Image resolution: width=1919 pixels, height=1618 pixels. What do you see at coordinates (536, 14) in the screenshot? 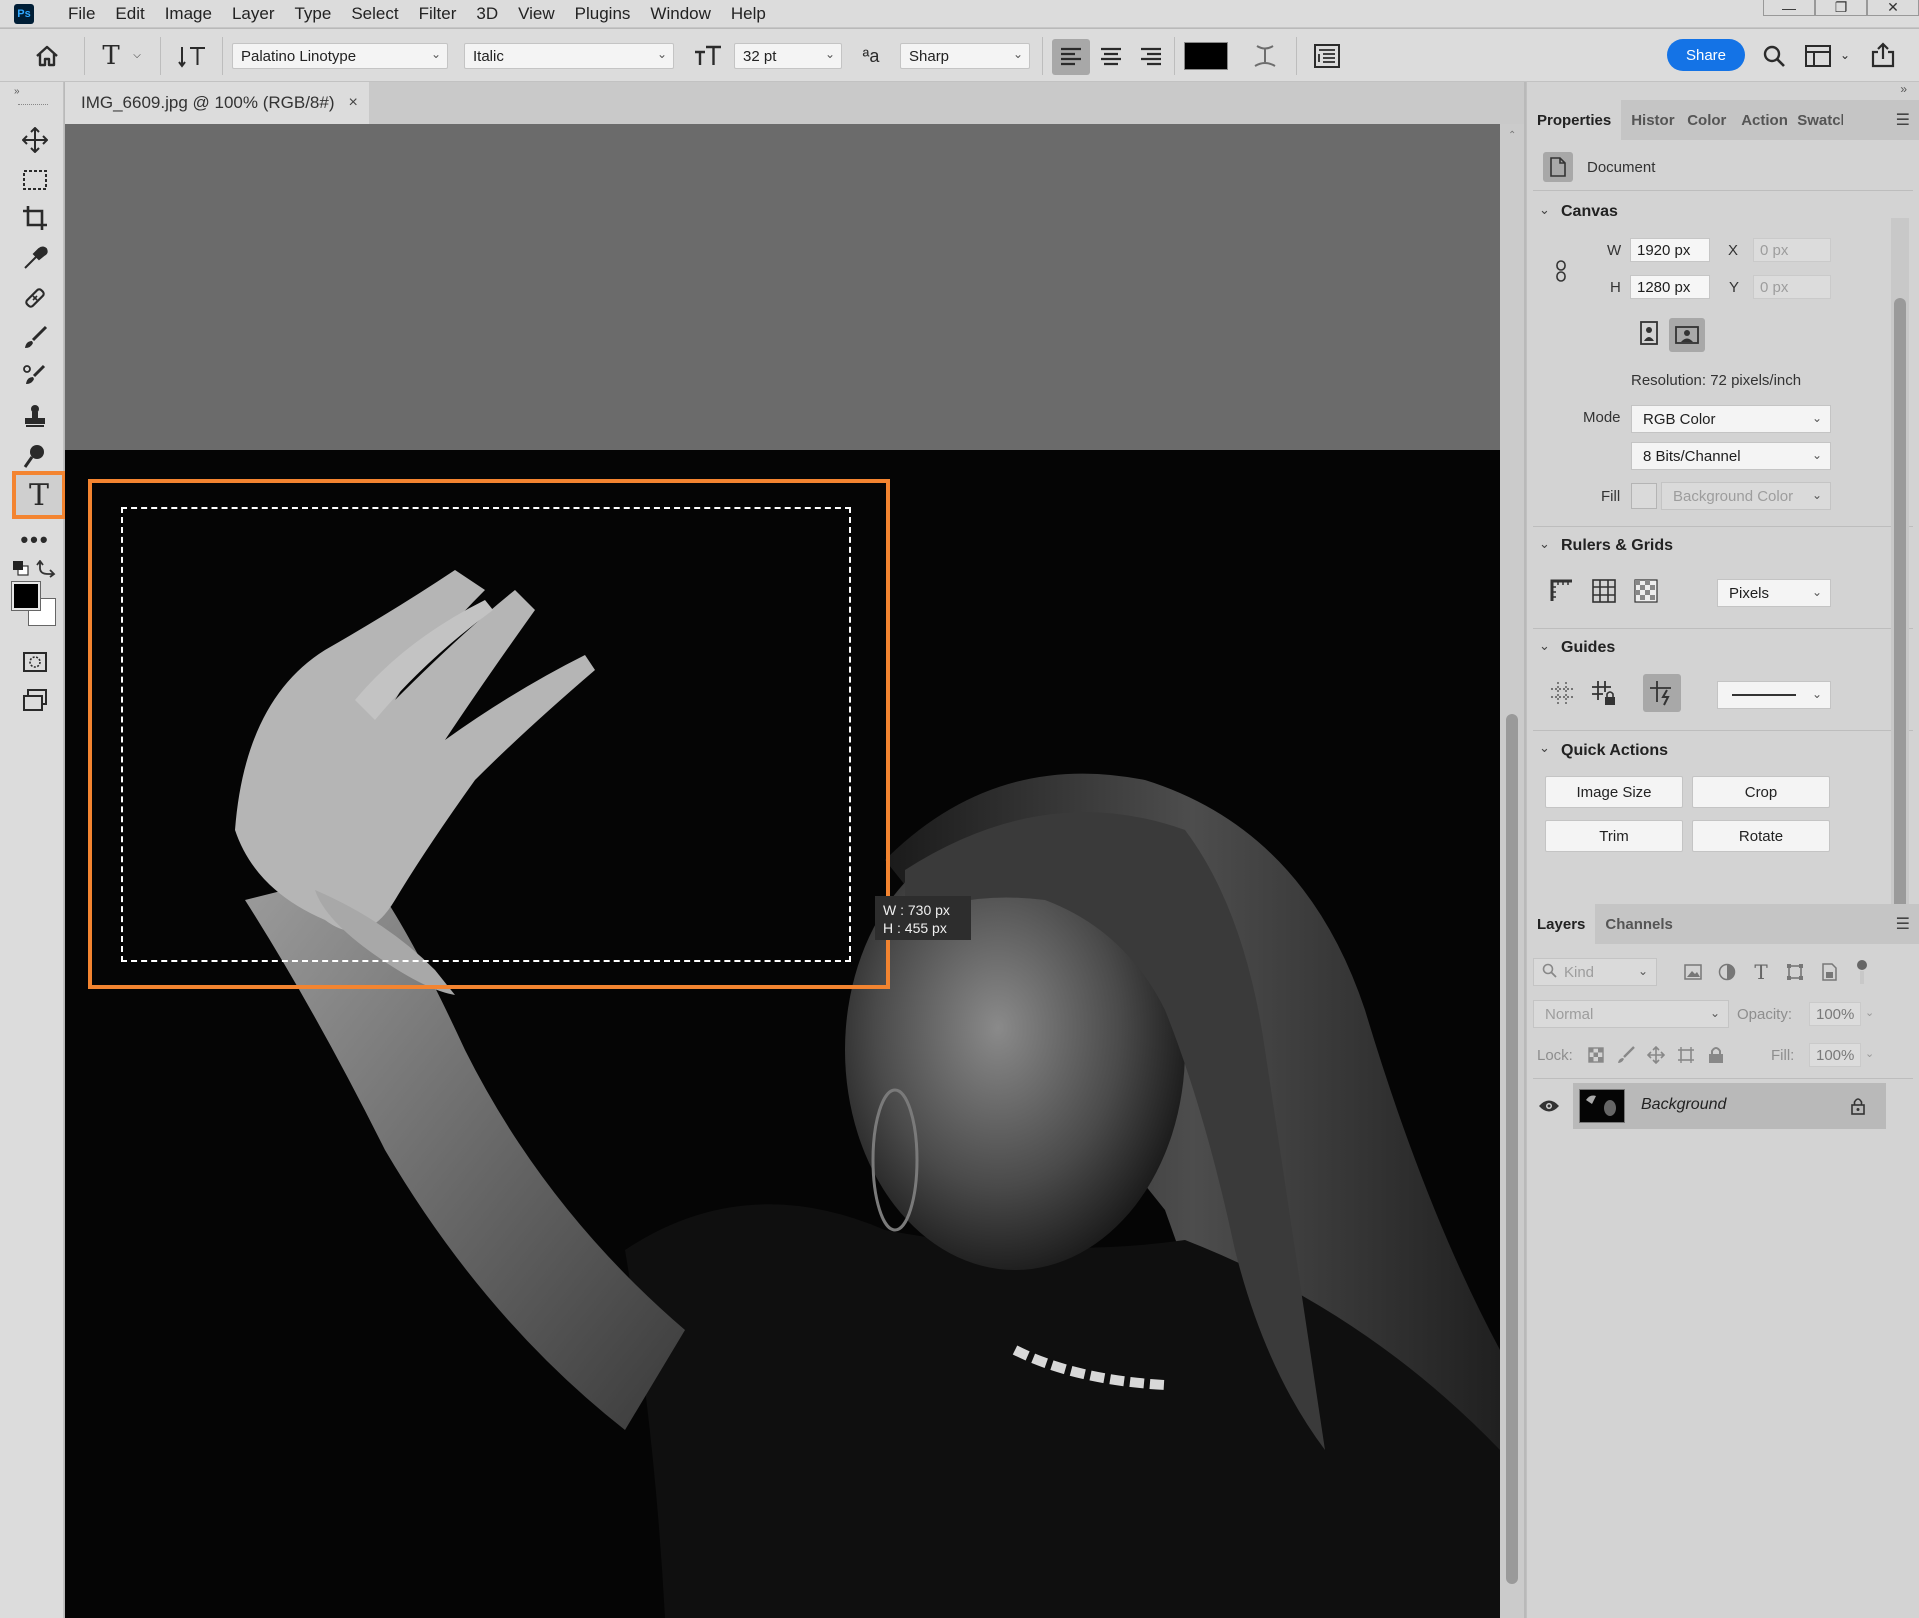
I see `menu-view: View` at bounding box center [536, 14].